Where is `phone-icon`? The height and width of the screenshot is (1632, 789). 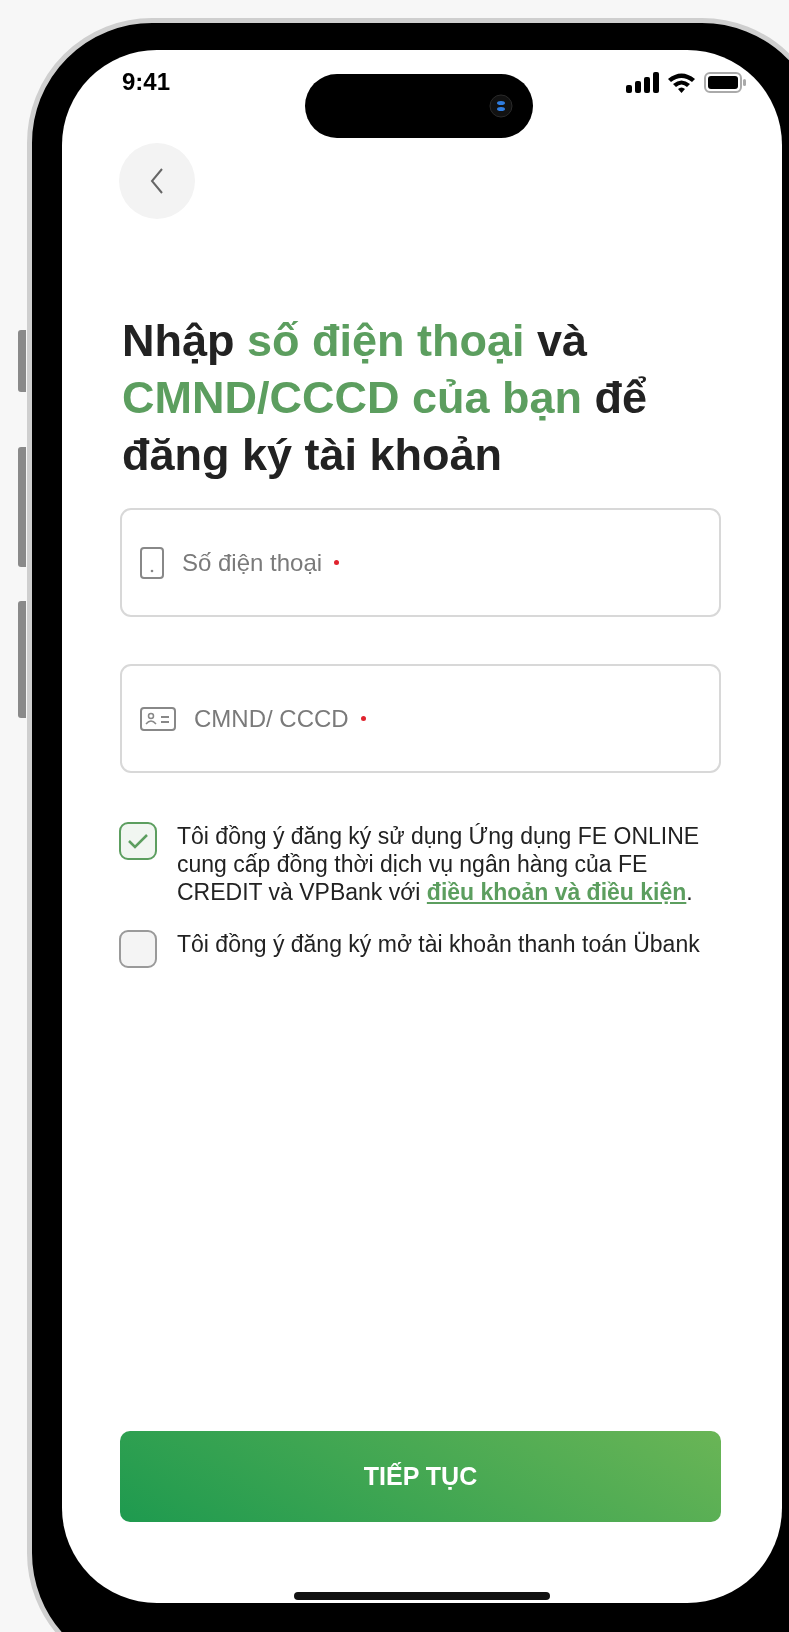
phone-icon is located at coordinates (152, 562).